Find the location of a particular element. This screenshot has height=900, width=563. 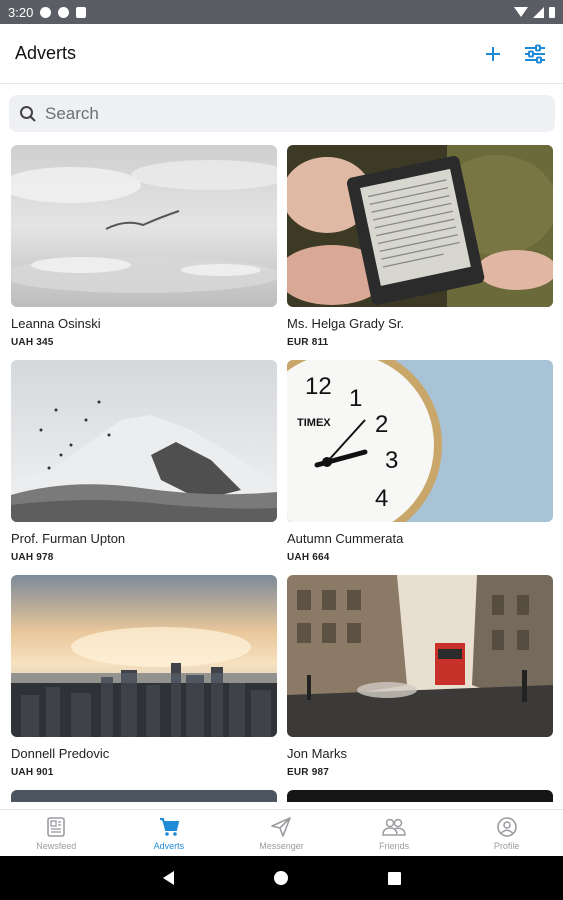

advert-image-snowy-mountain is located at coordinates (144, 441).